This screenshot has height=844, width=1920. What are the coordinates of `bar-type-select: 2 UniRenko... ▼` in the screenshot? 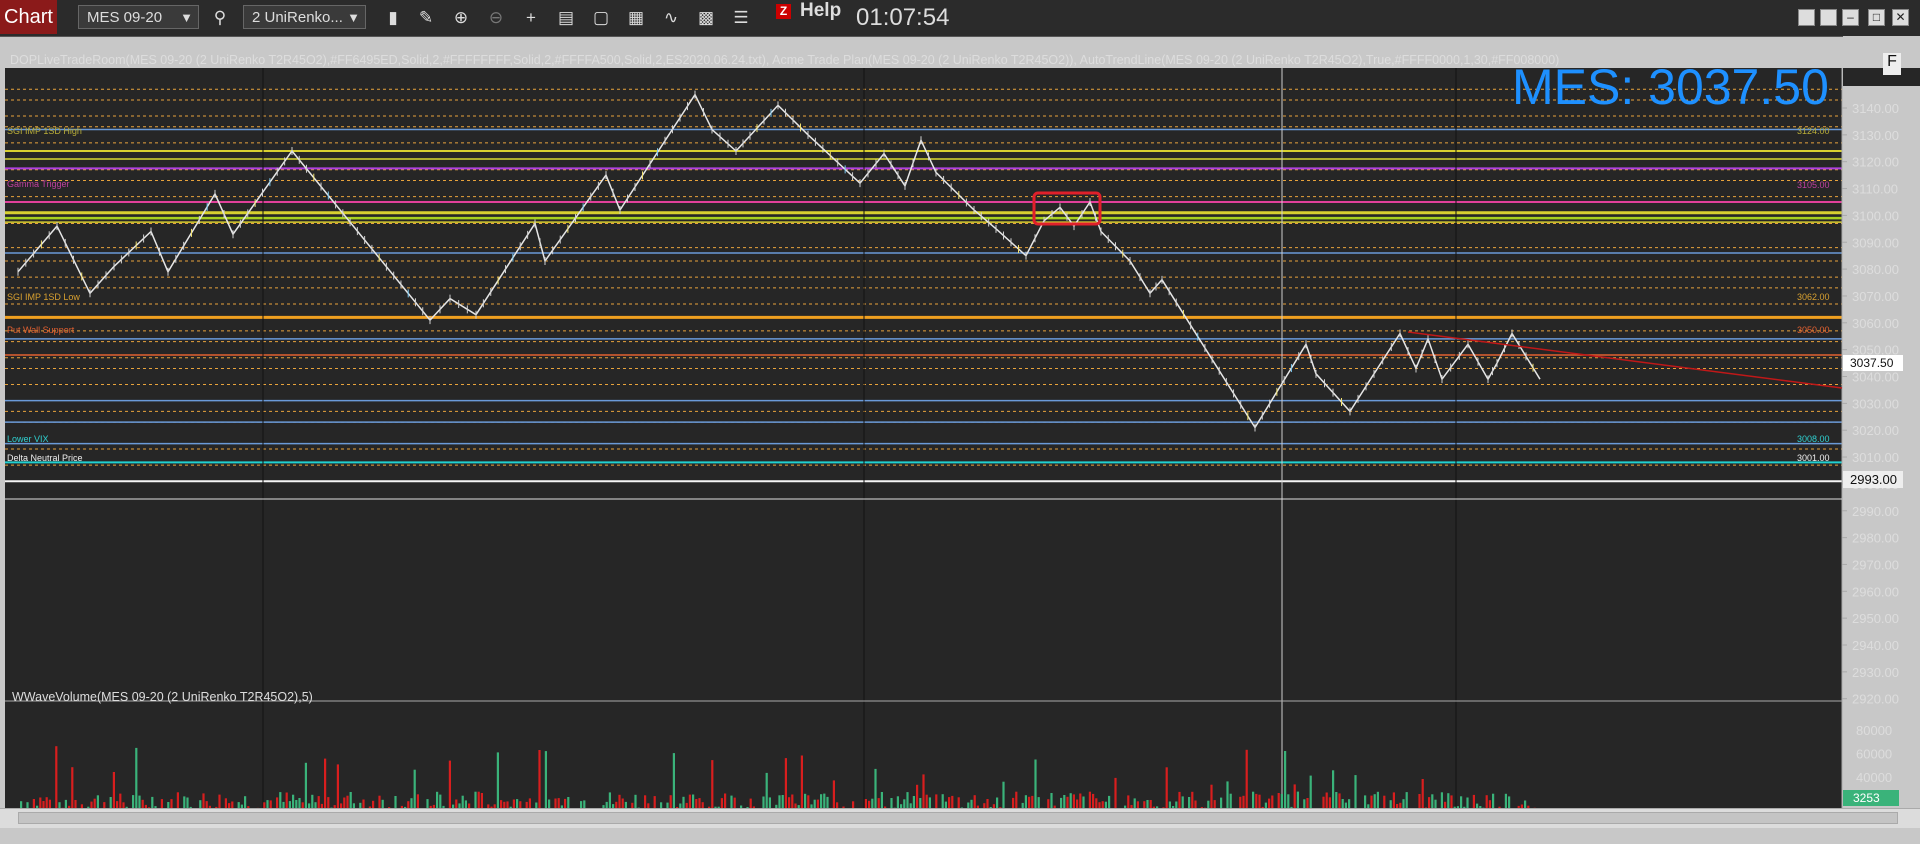 It's located at (304, 17).